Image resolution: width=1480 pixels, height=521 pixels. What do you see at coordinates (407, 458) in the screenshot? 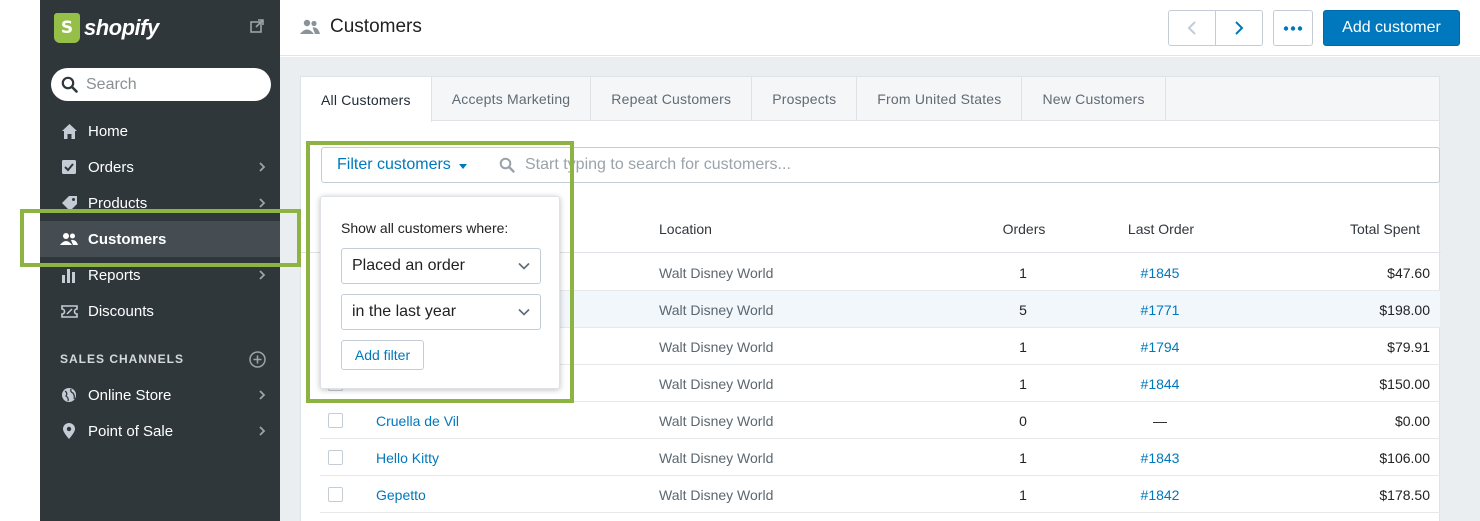
I see `customer-name-link: Hello Kitty` at bounding box center [407, 458].